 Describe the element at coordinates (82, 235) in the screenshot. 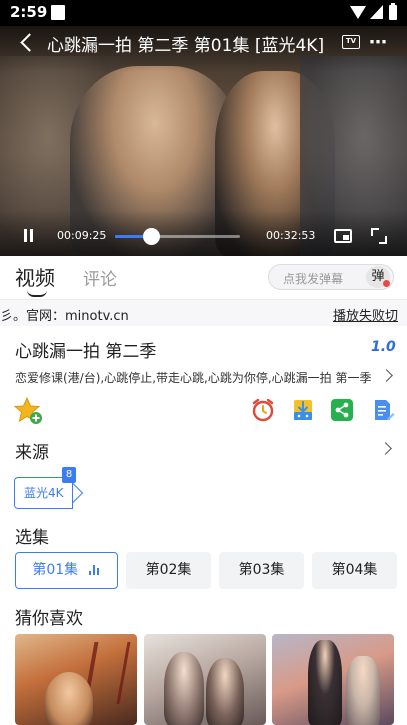

I see `current-time: 00:09:25` at that location.